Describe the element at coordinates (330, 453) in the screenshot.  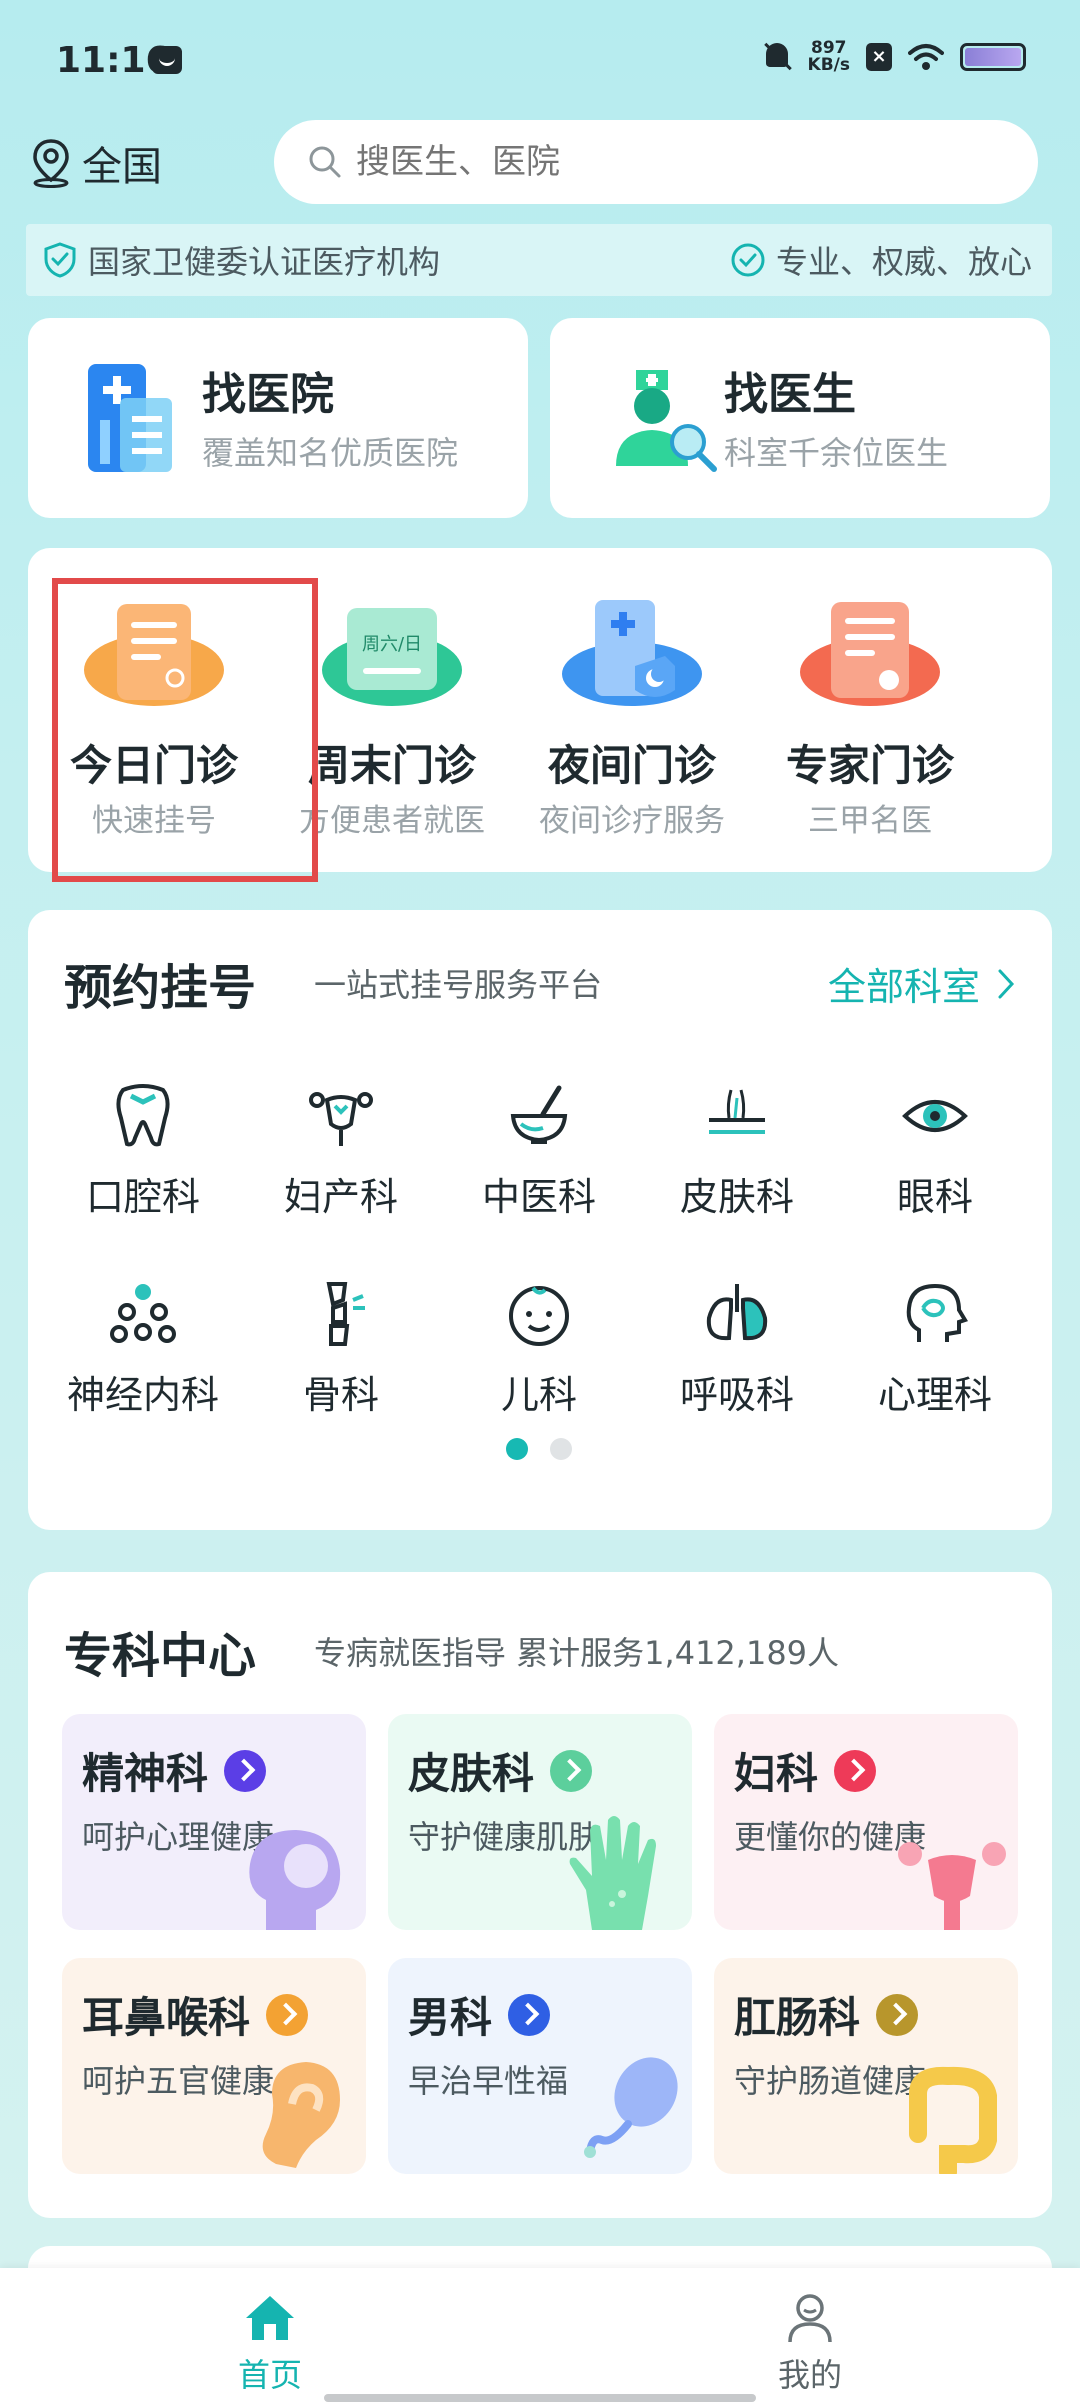
I see `find-hospital-subtitle: 覆盖知名优质医院` at that location.